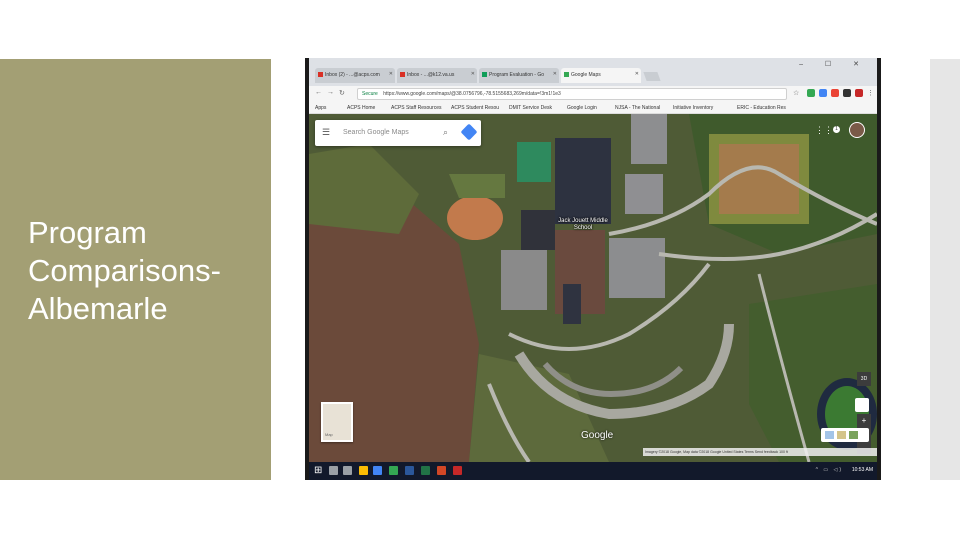  I want to click on tab-google-maps: Google Maps ✕, so click(601, 75).